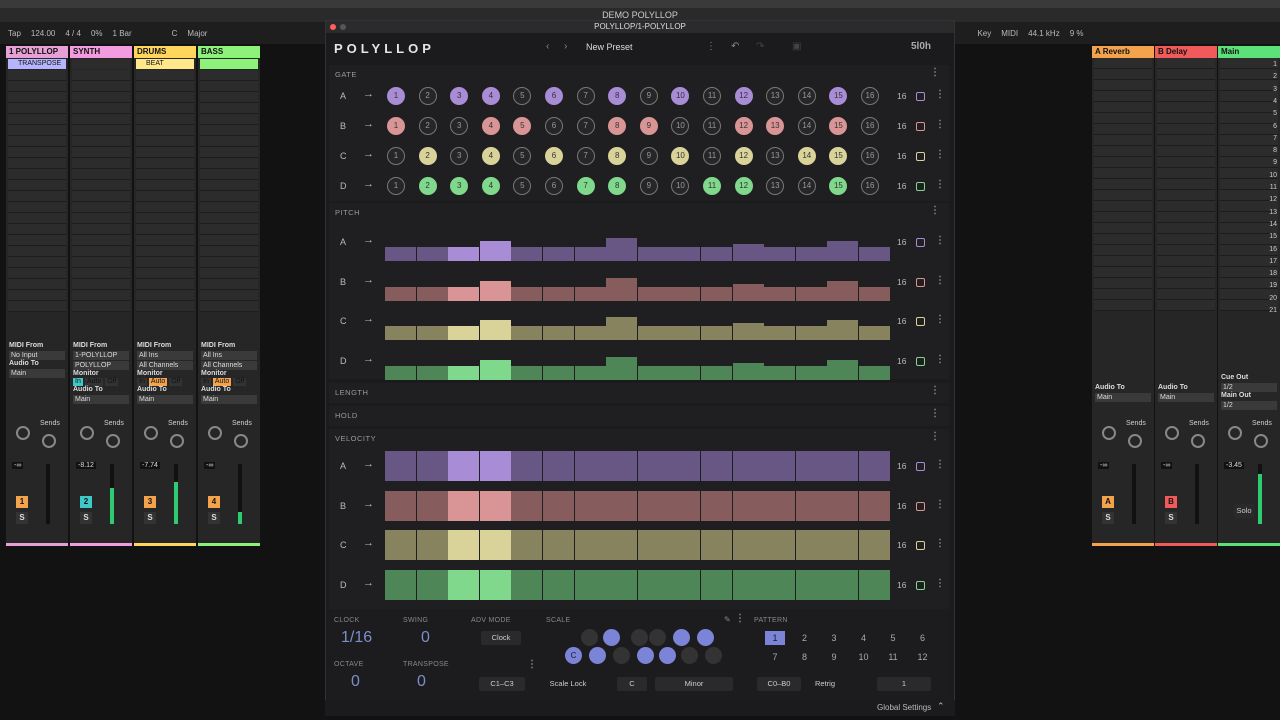 The width and height of the screenshot is (1280, 720). What do you see at coordinates (775, 96) in the screenshot?
I see `gate-step: 13` at bounding box center [775, 96].